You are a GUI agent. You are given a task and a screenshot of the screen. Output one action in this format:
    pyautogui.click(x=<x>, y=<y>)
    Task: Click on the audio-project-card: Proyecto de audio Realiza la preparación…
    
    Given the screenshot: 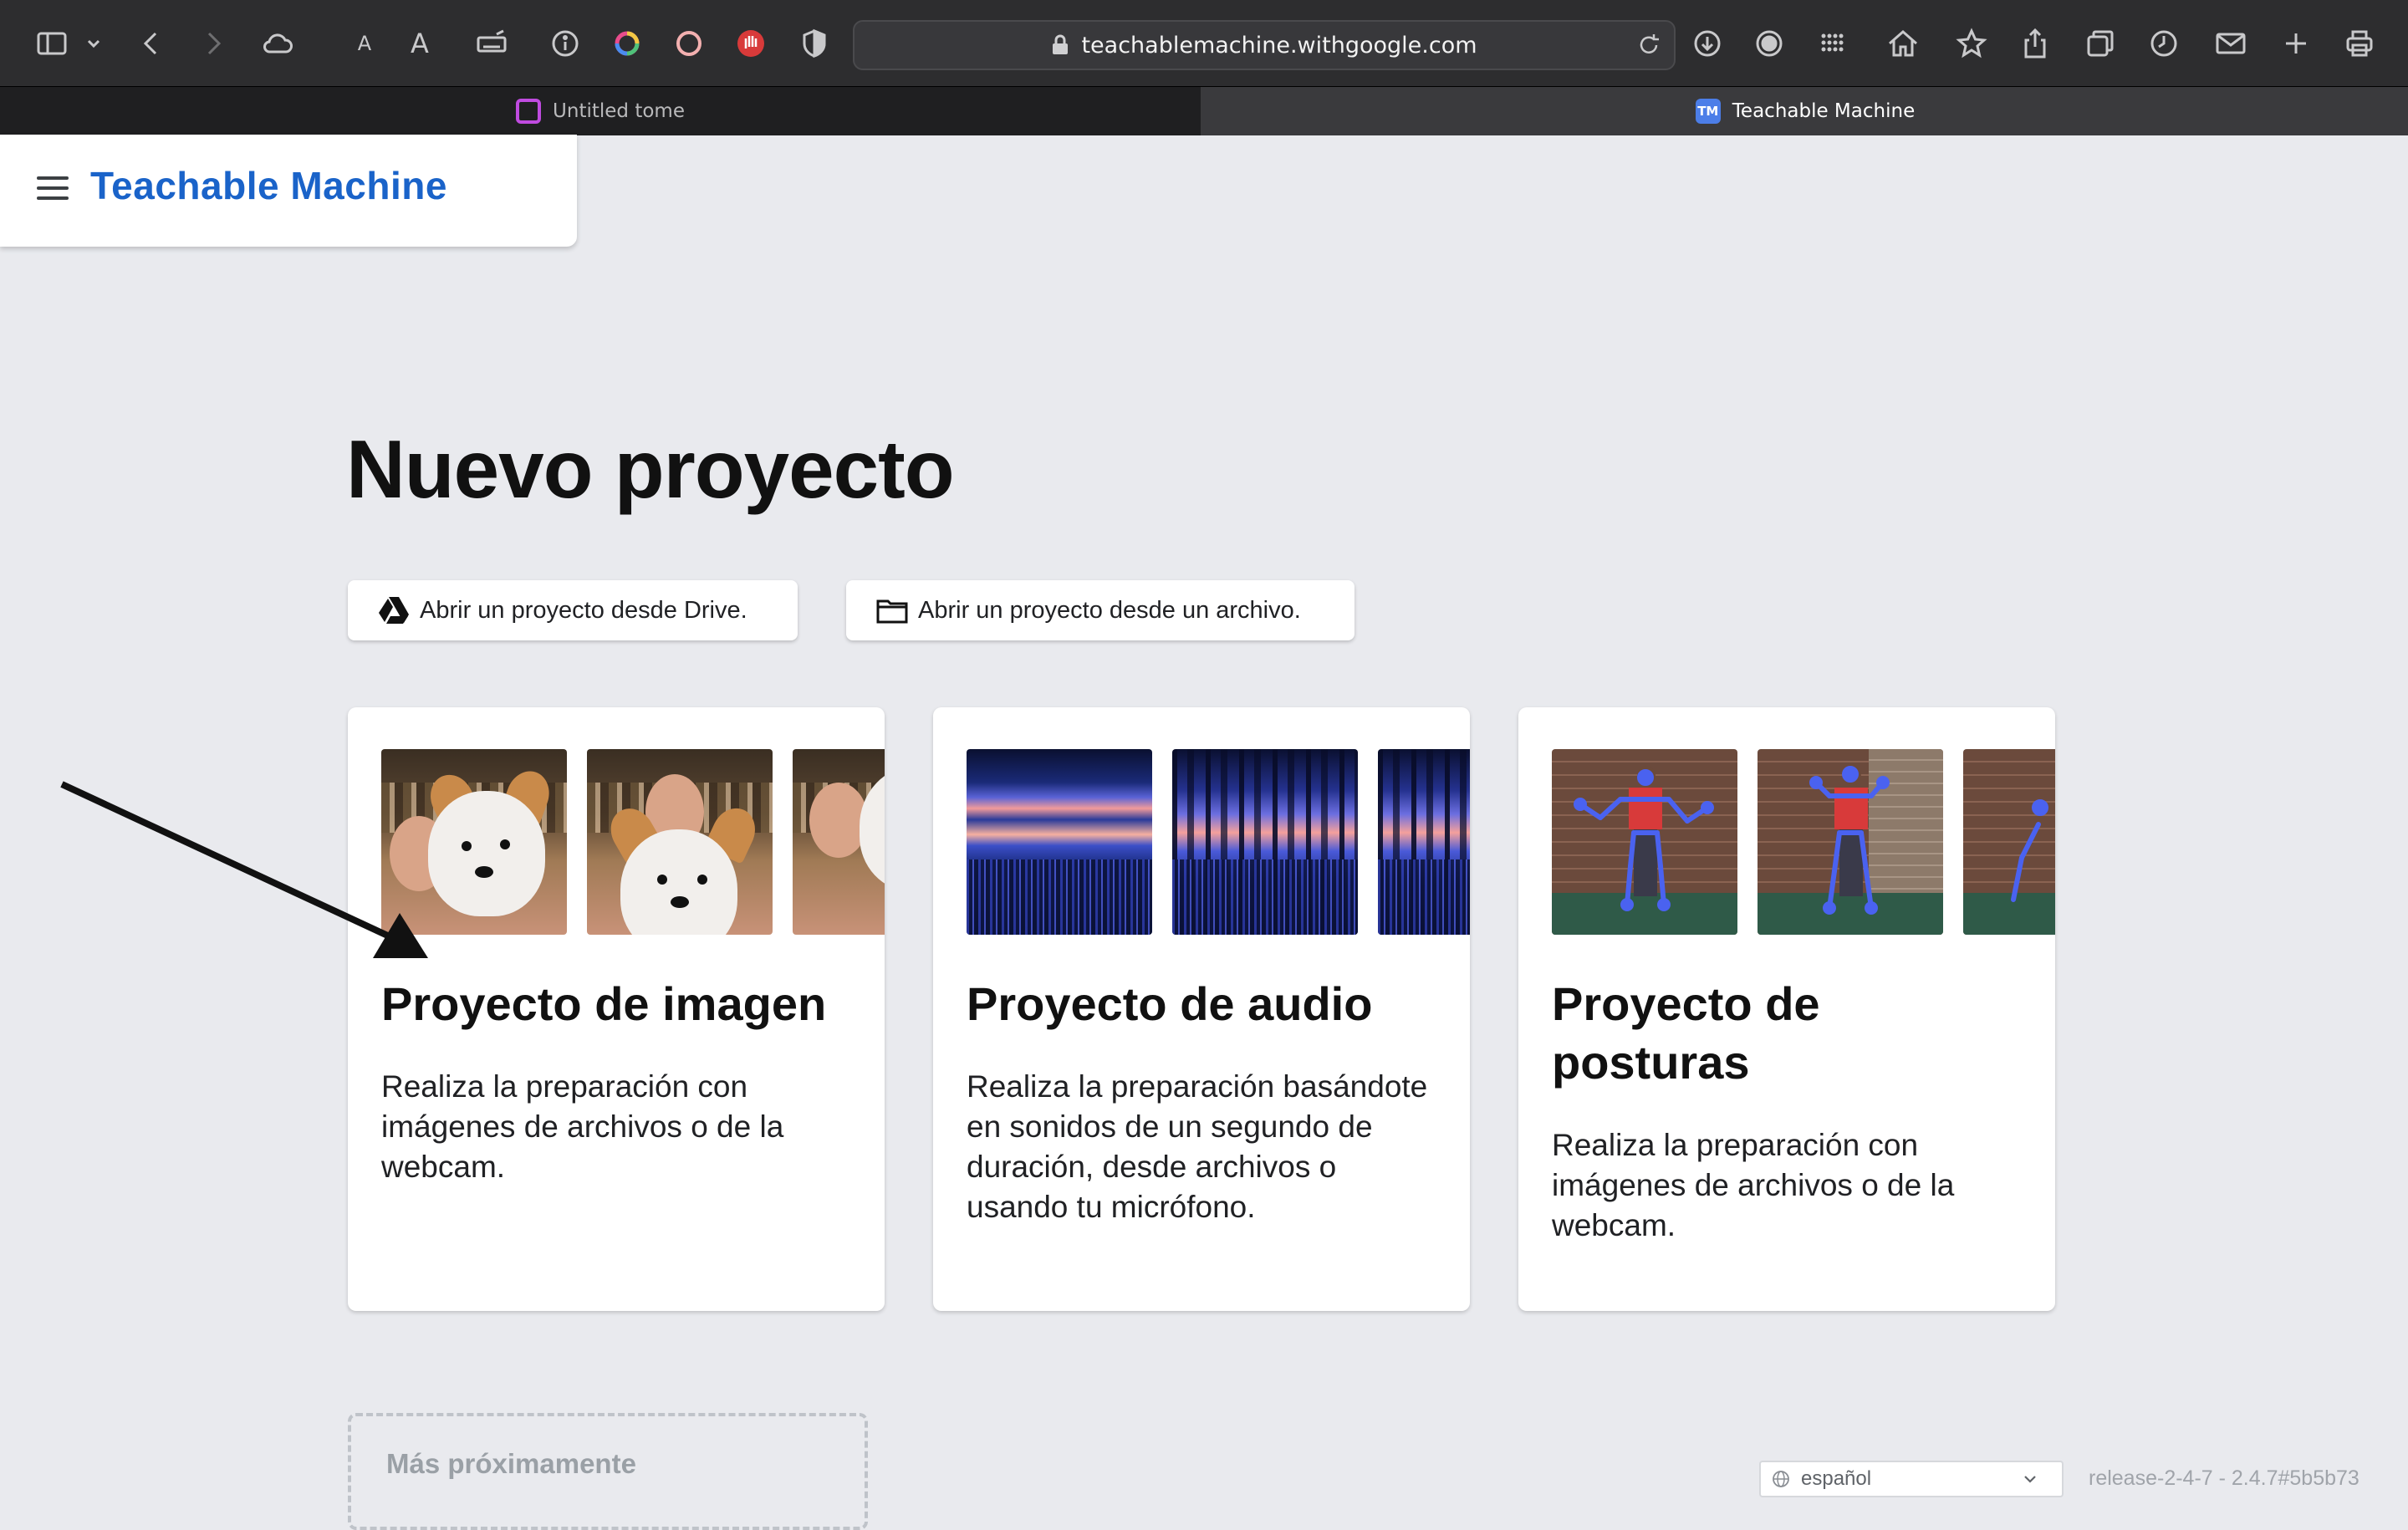 What is the action you would take?
    pyautogui.click(x=1201, y=1009)
    